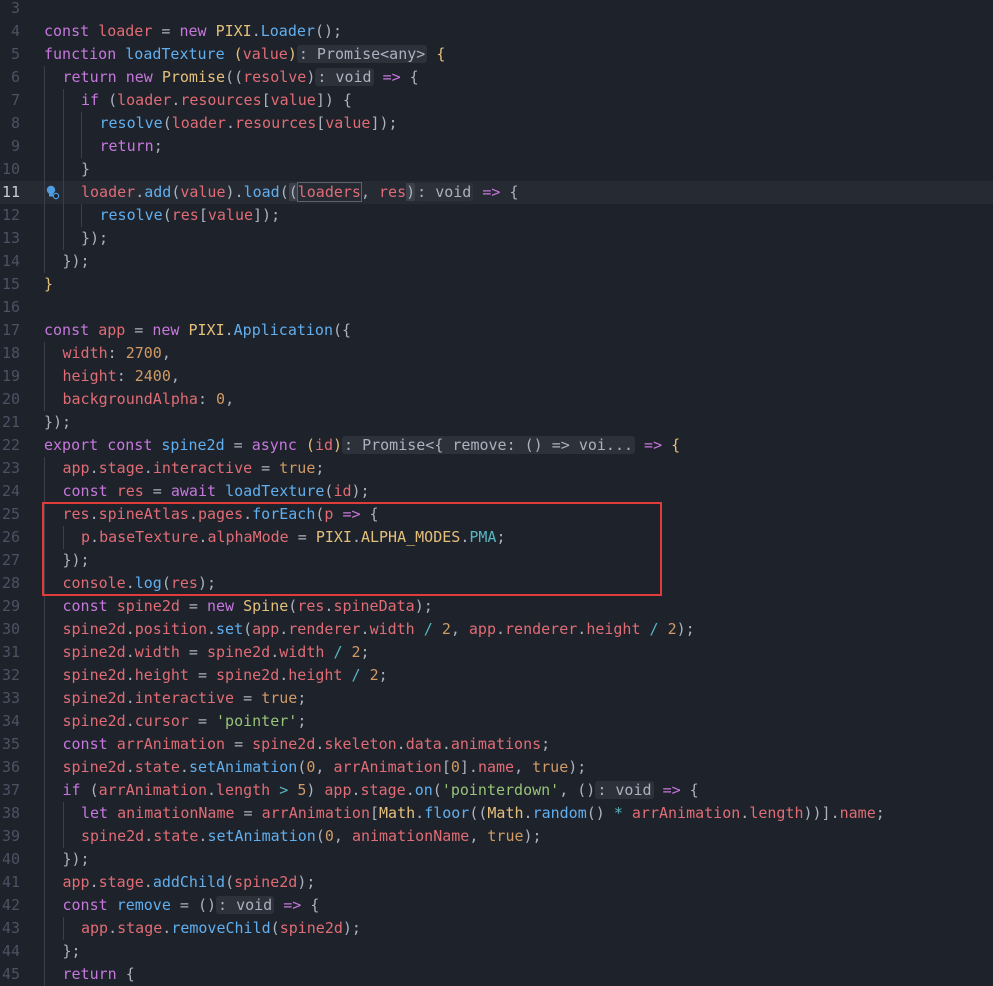 The width and height of the screenshot is (993, 986). I want to click on code-line: 3, so click(496, 10).